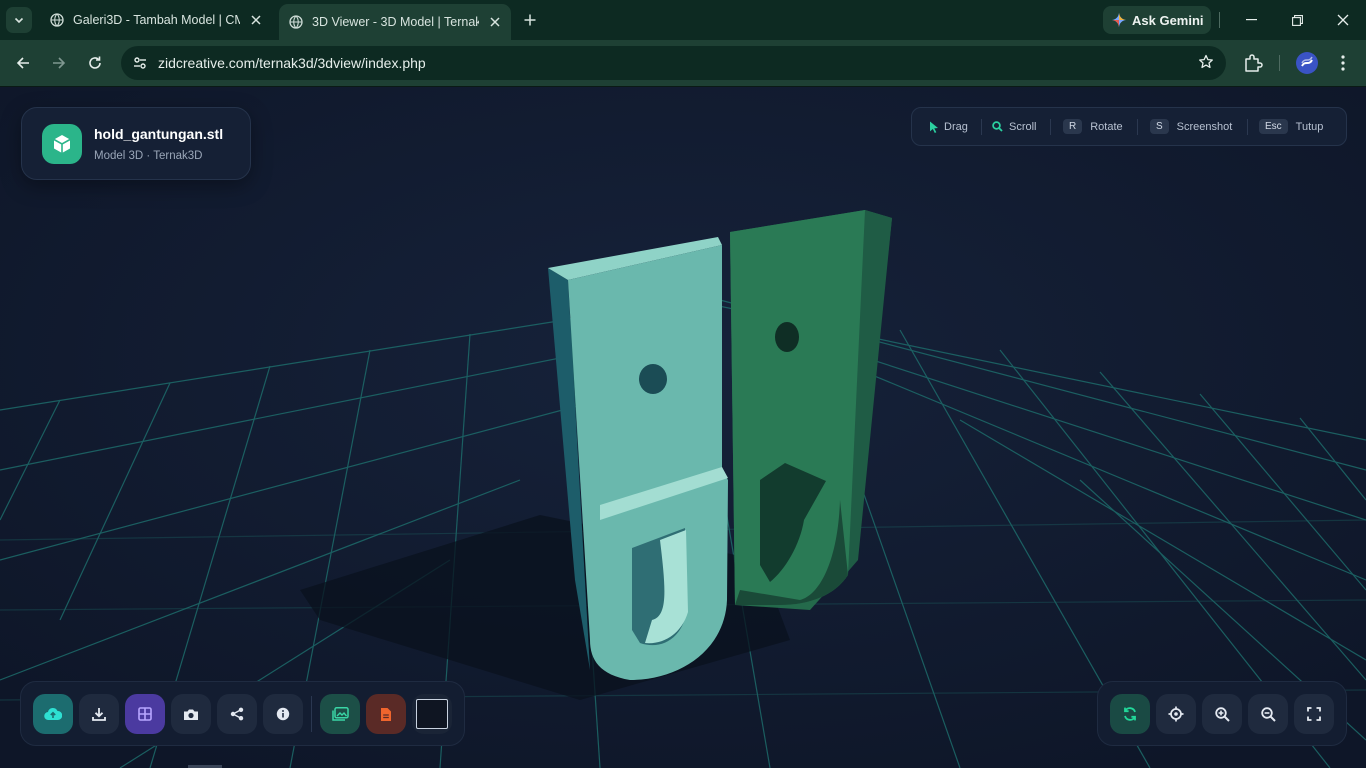 This screenshot has width=1366, height=768. What do you see at coordinates (1014, 126) in the screenshot?
I see `hint-scroll: Scroll` at bounding box center [1014, 126].